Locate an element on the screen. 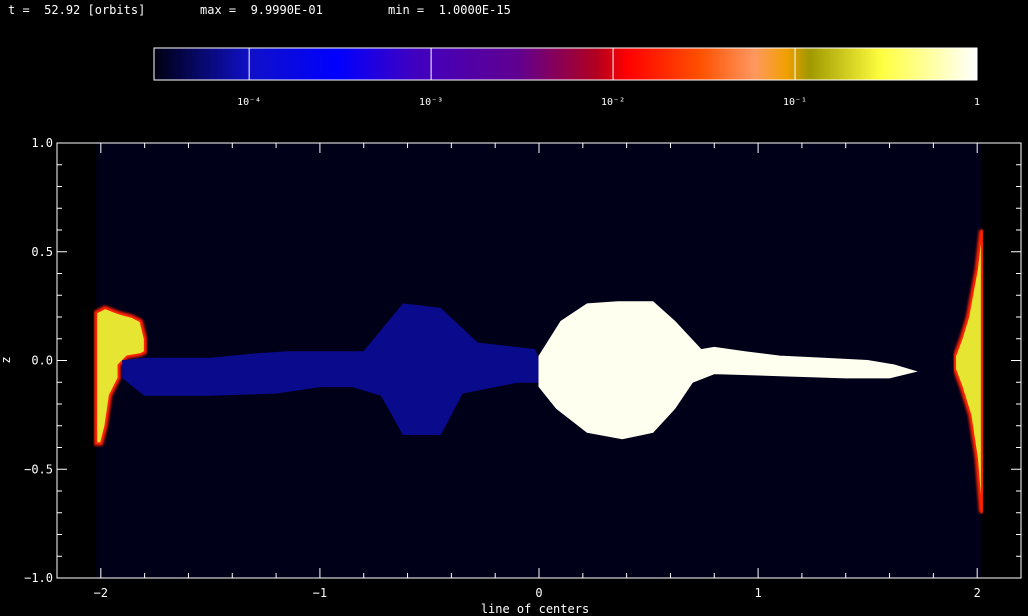 Image resolution: width=1028 pixels, height=616 pixels. y-tick-label: −0.5 is located at coordinates (38, 469).